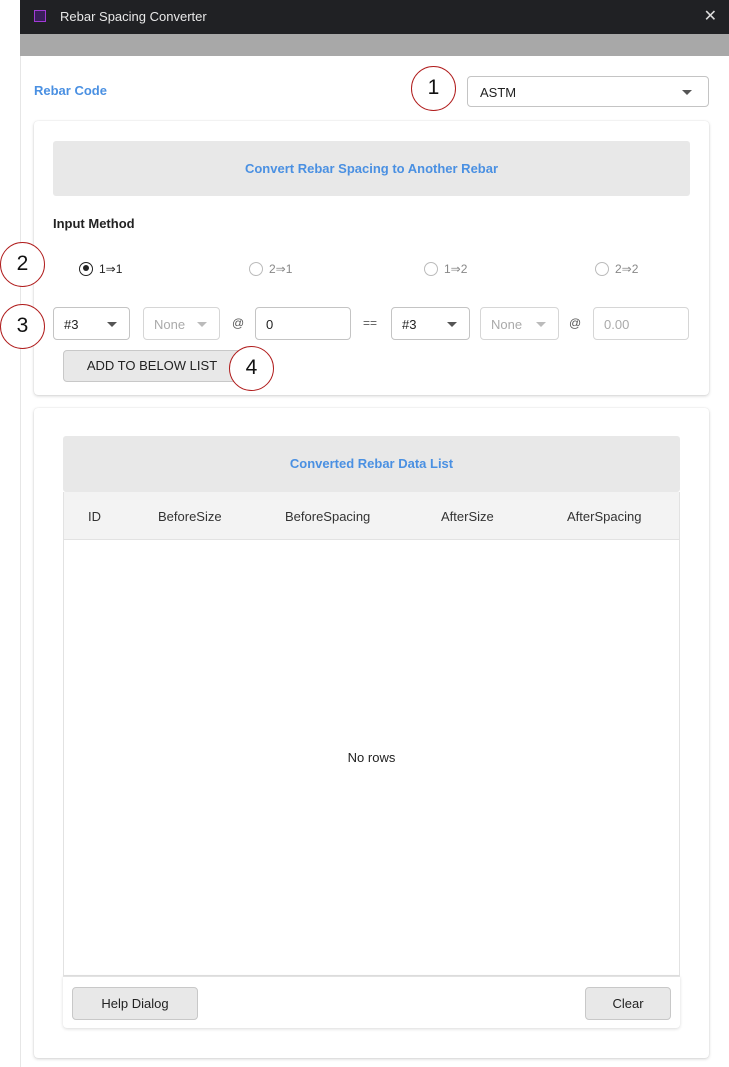 The image size is (729, 1067). Describe the element at coordinates (467, 516) in the screenshot. I see `column-header-after-size: AfterSize` at that location.